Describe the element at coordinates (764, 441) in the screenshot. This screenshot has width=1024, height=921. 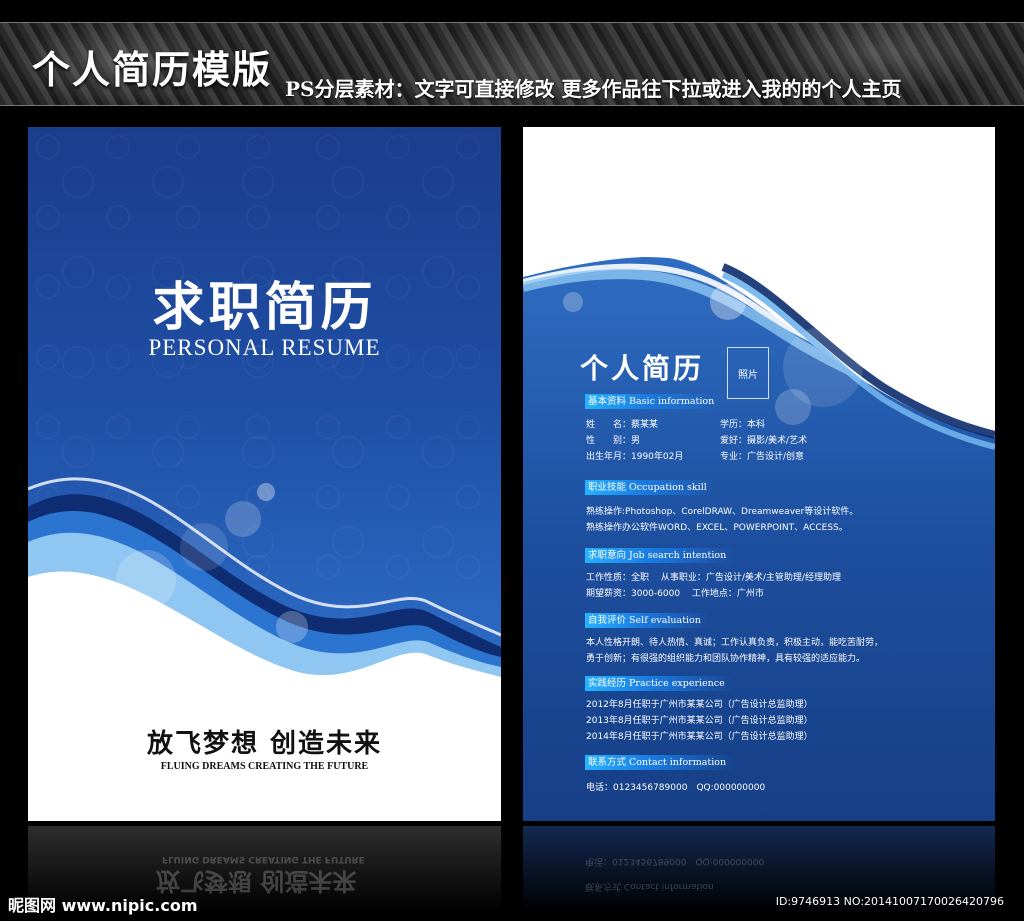
I see `basic-hobby: 爱好：摄影/美术/艺术` at that location.